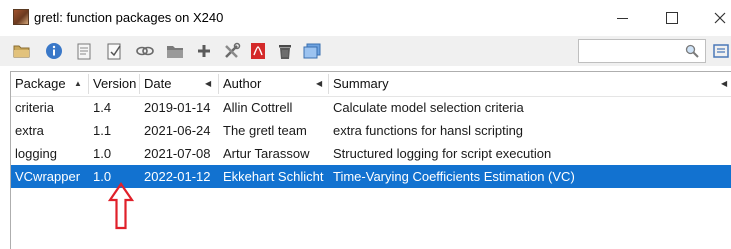  I want to click on info-icon, so click(54, 51).